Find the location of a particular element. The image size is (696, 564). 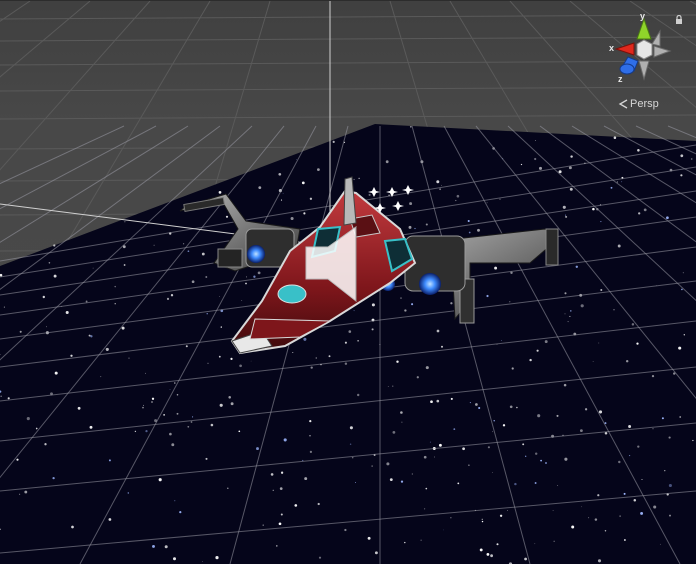

projection-toggle-button: Persp is located at coordinates (638, 104).